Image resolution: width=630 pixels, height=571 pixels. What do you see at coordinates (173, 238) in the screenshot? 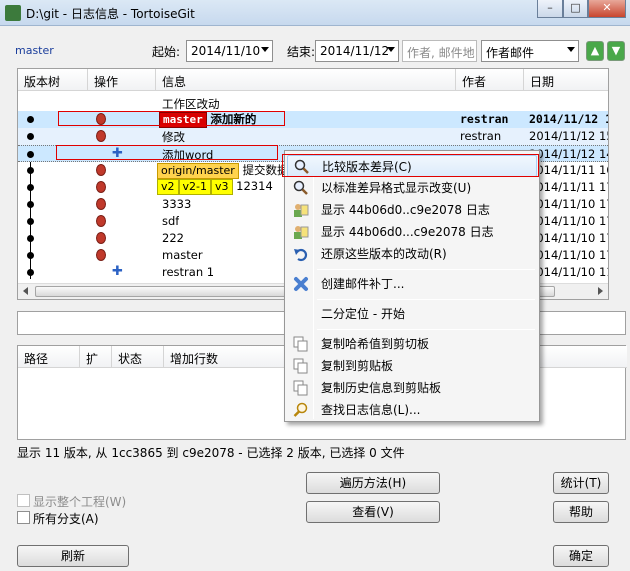
I see `row-message: 222` at bounding box center [173, 238].